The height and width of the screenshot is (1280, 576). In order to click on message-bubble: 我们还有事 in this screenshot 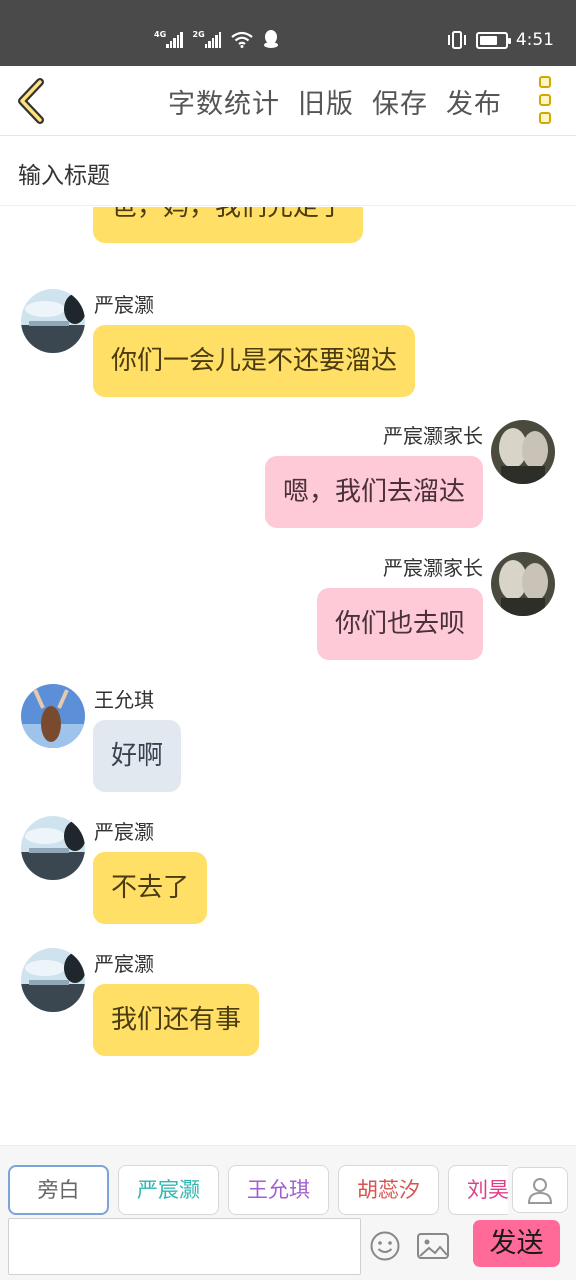, I will do `click(176, 1020)`.